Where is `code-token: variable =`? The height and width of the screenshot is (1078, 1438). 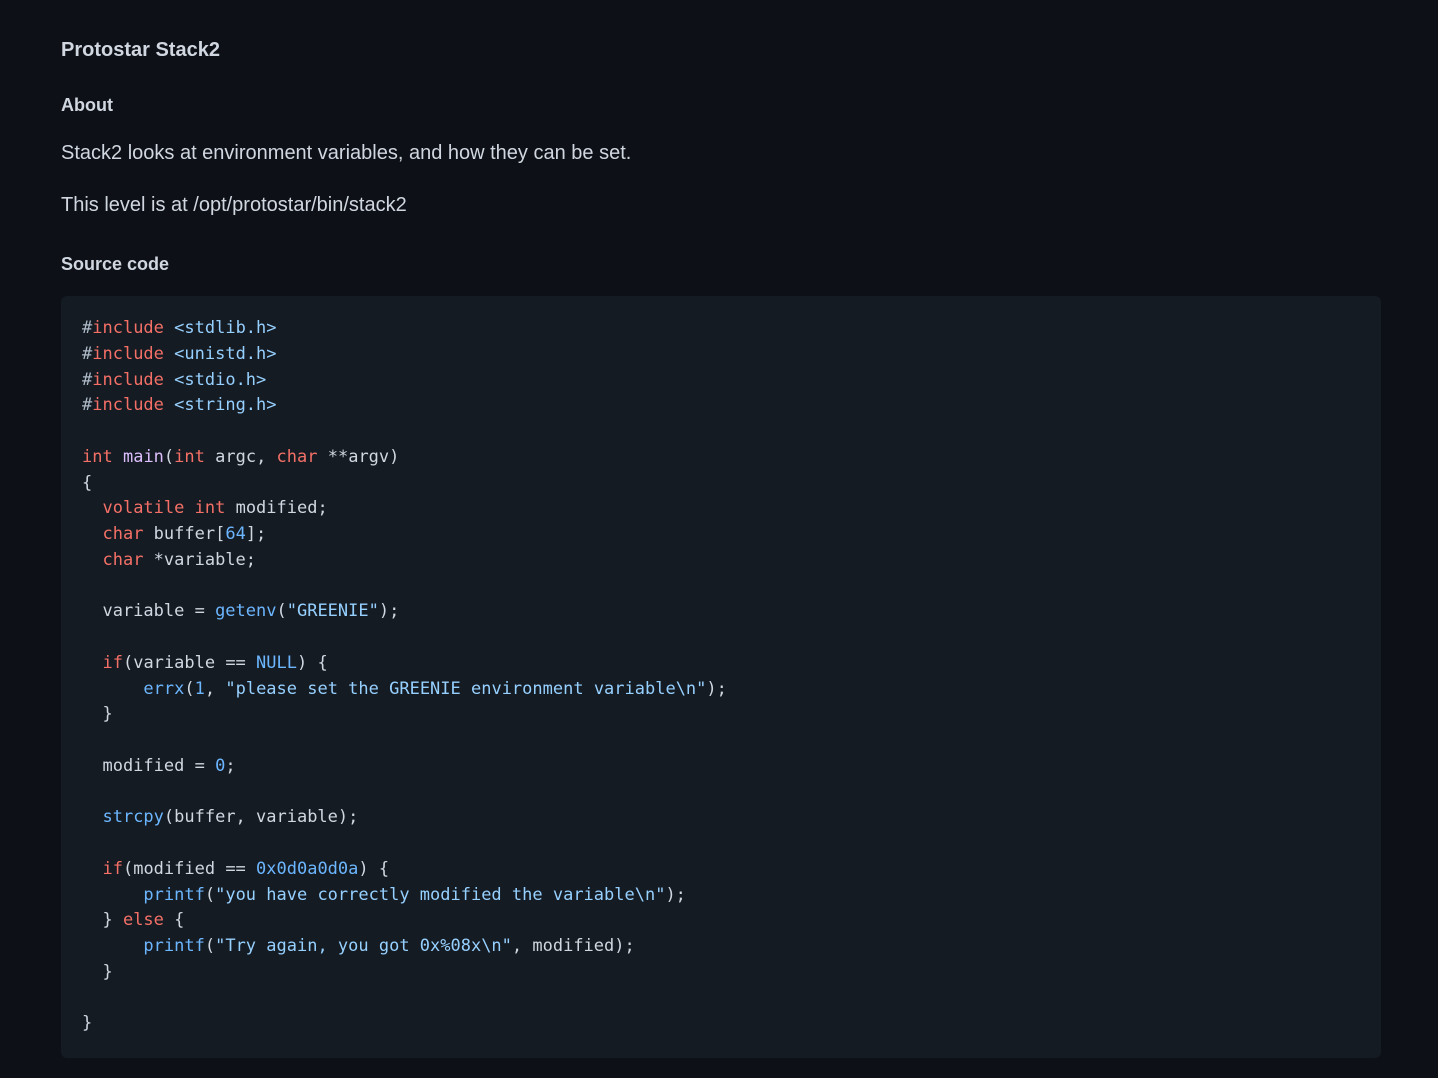
code-token: variable = is located at coordinates (149, 611).